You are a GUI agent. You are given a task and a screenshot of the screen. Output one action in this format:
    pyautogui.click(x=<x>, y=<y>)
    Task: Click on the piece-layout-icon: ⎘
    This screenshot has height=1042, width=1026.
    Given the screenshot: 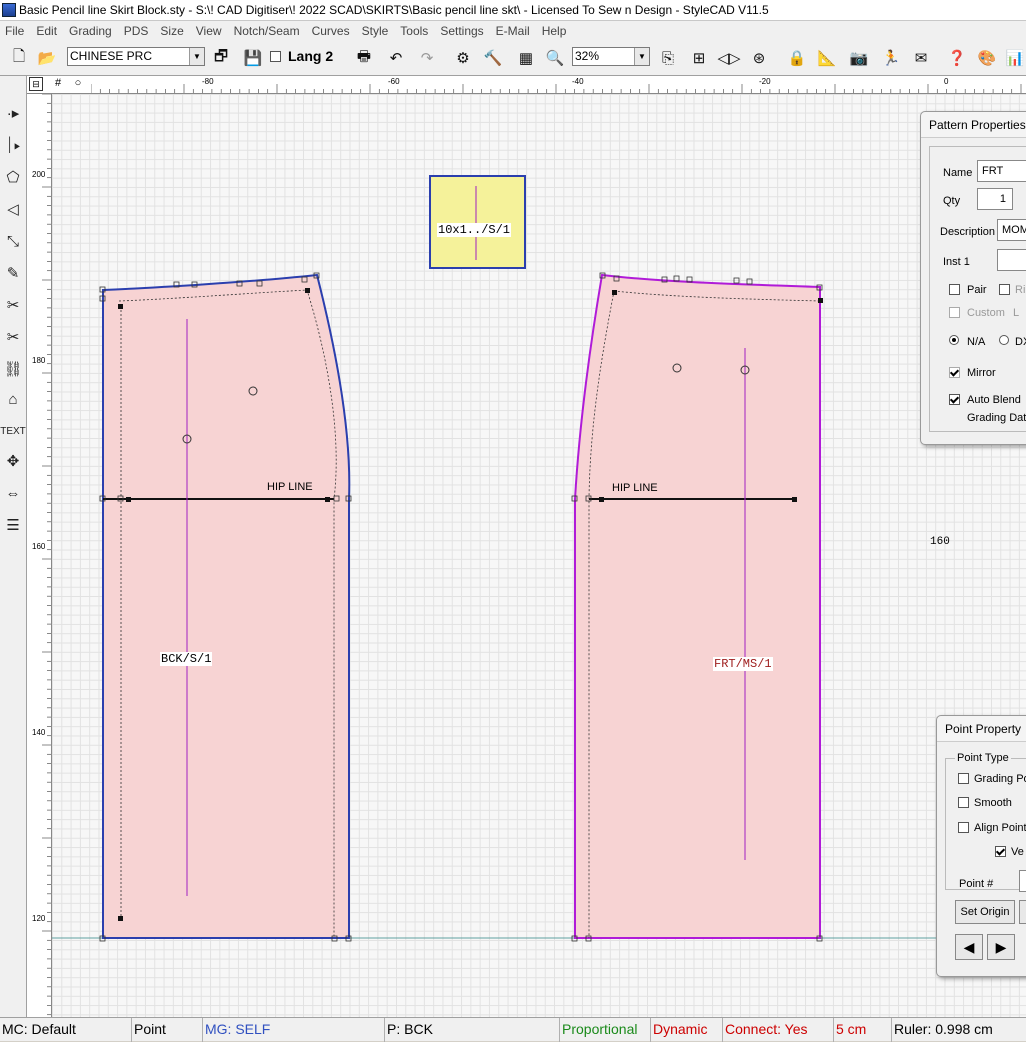 What is the action you would take?
    pyautogui.click(x=668, y=58)
    